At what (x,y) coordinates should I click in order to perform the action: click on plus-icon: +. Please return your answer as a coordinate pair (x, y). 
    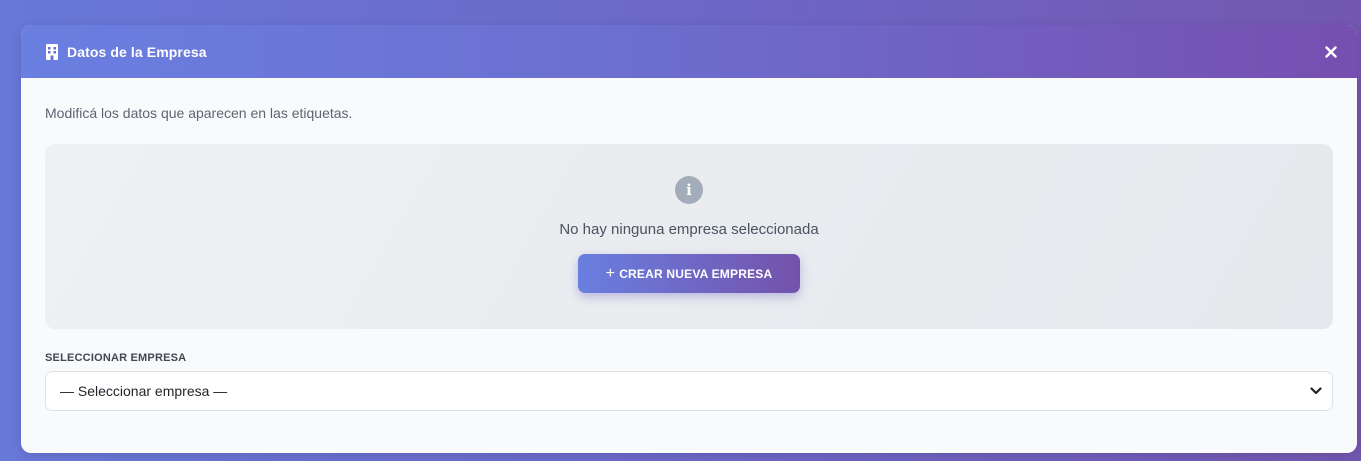
    Looking at the image, I should click on (610, 273).